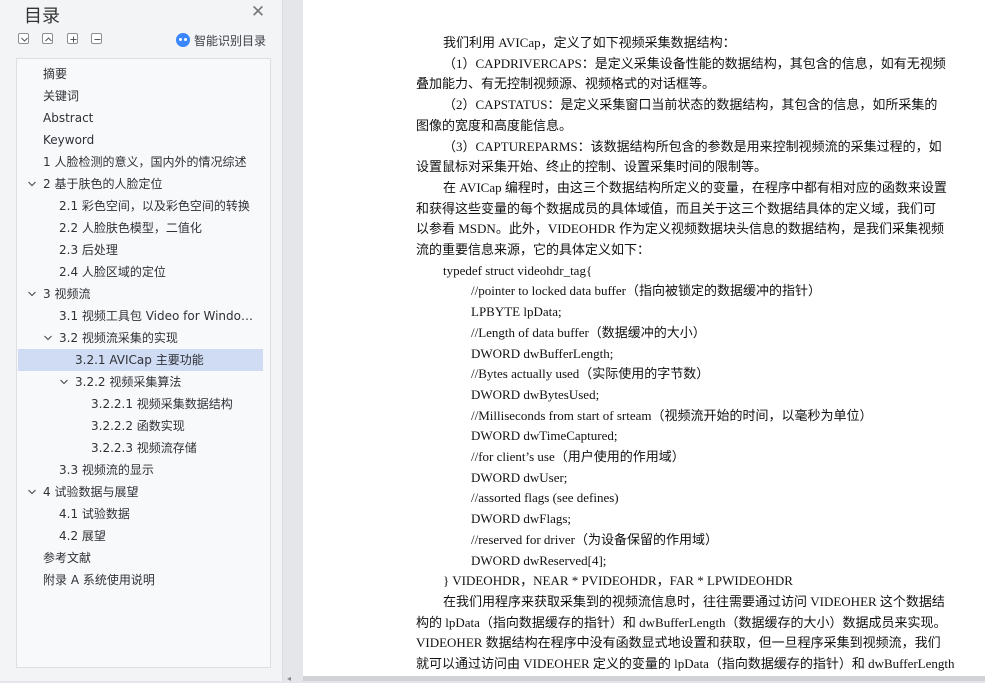 The image size is (985, 683). Describe the element at coordinates (521, 519) in the screenshot. I see `document-line: DWORD dwFlags;` at that location.